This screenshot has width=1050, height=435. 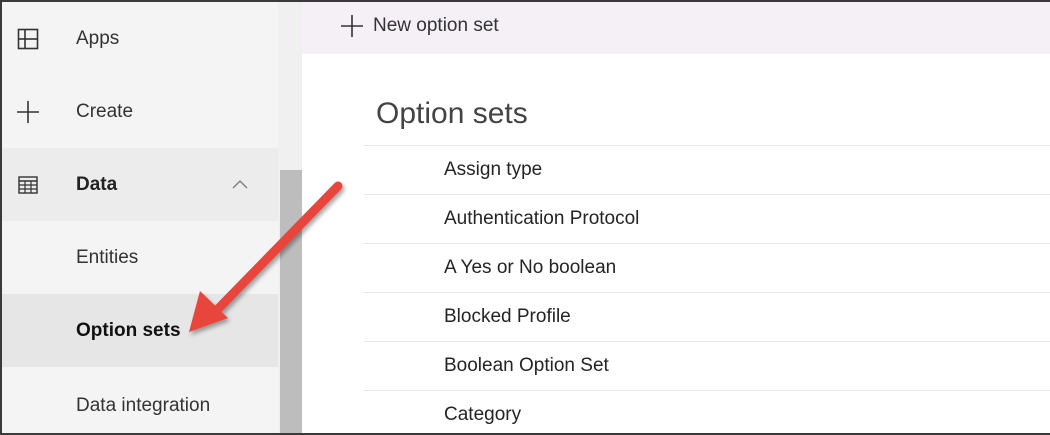 What do you see at coordinates (493, 169) in the screenshot?
I see `option-set-name: Assign type` at bounding box center [493, 169].